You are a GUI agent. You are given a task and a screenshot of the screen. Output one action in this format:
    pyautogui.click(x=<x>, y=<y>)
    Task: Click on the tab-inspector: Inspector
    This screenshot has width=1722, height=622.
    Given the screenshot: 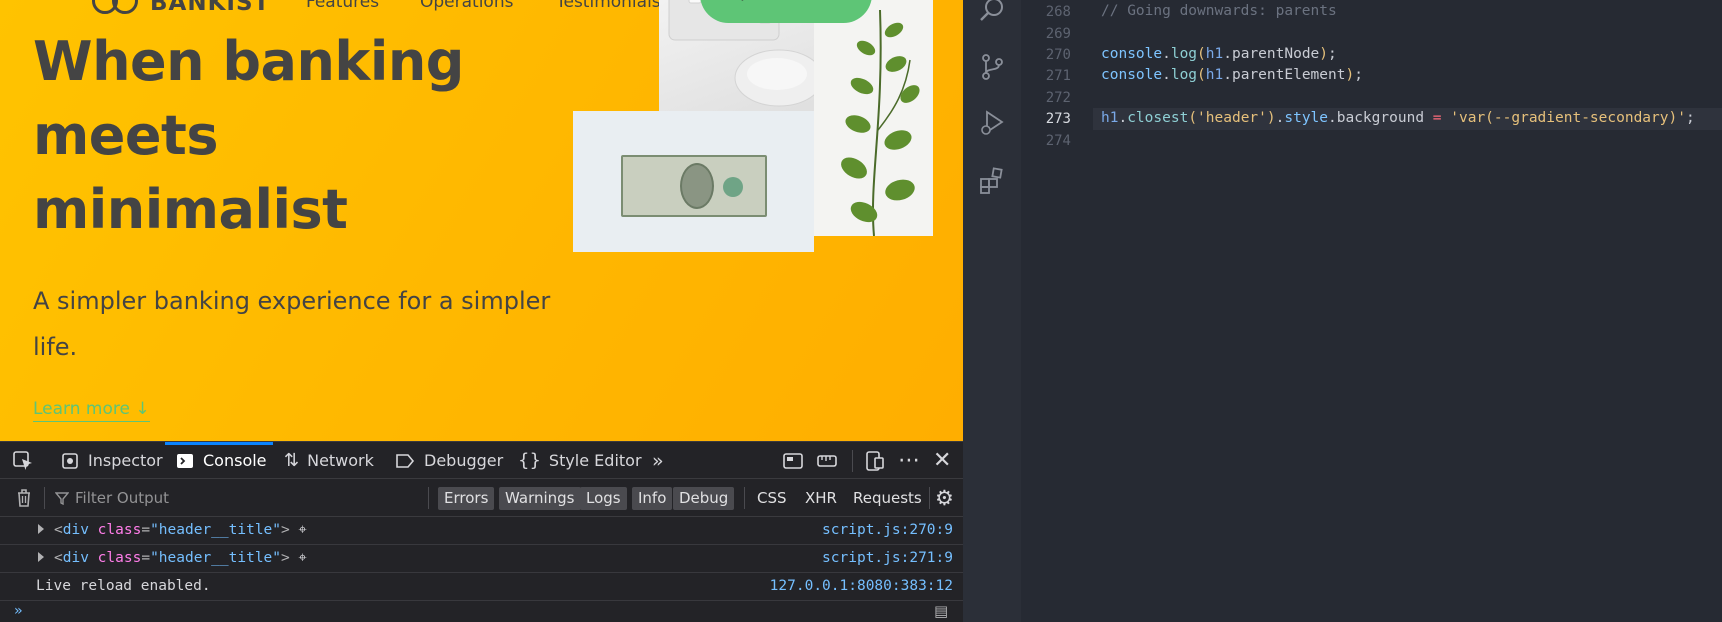 What is the action you would take?
    pyautogui.click(x=111, y=460)
    